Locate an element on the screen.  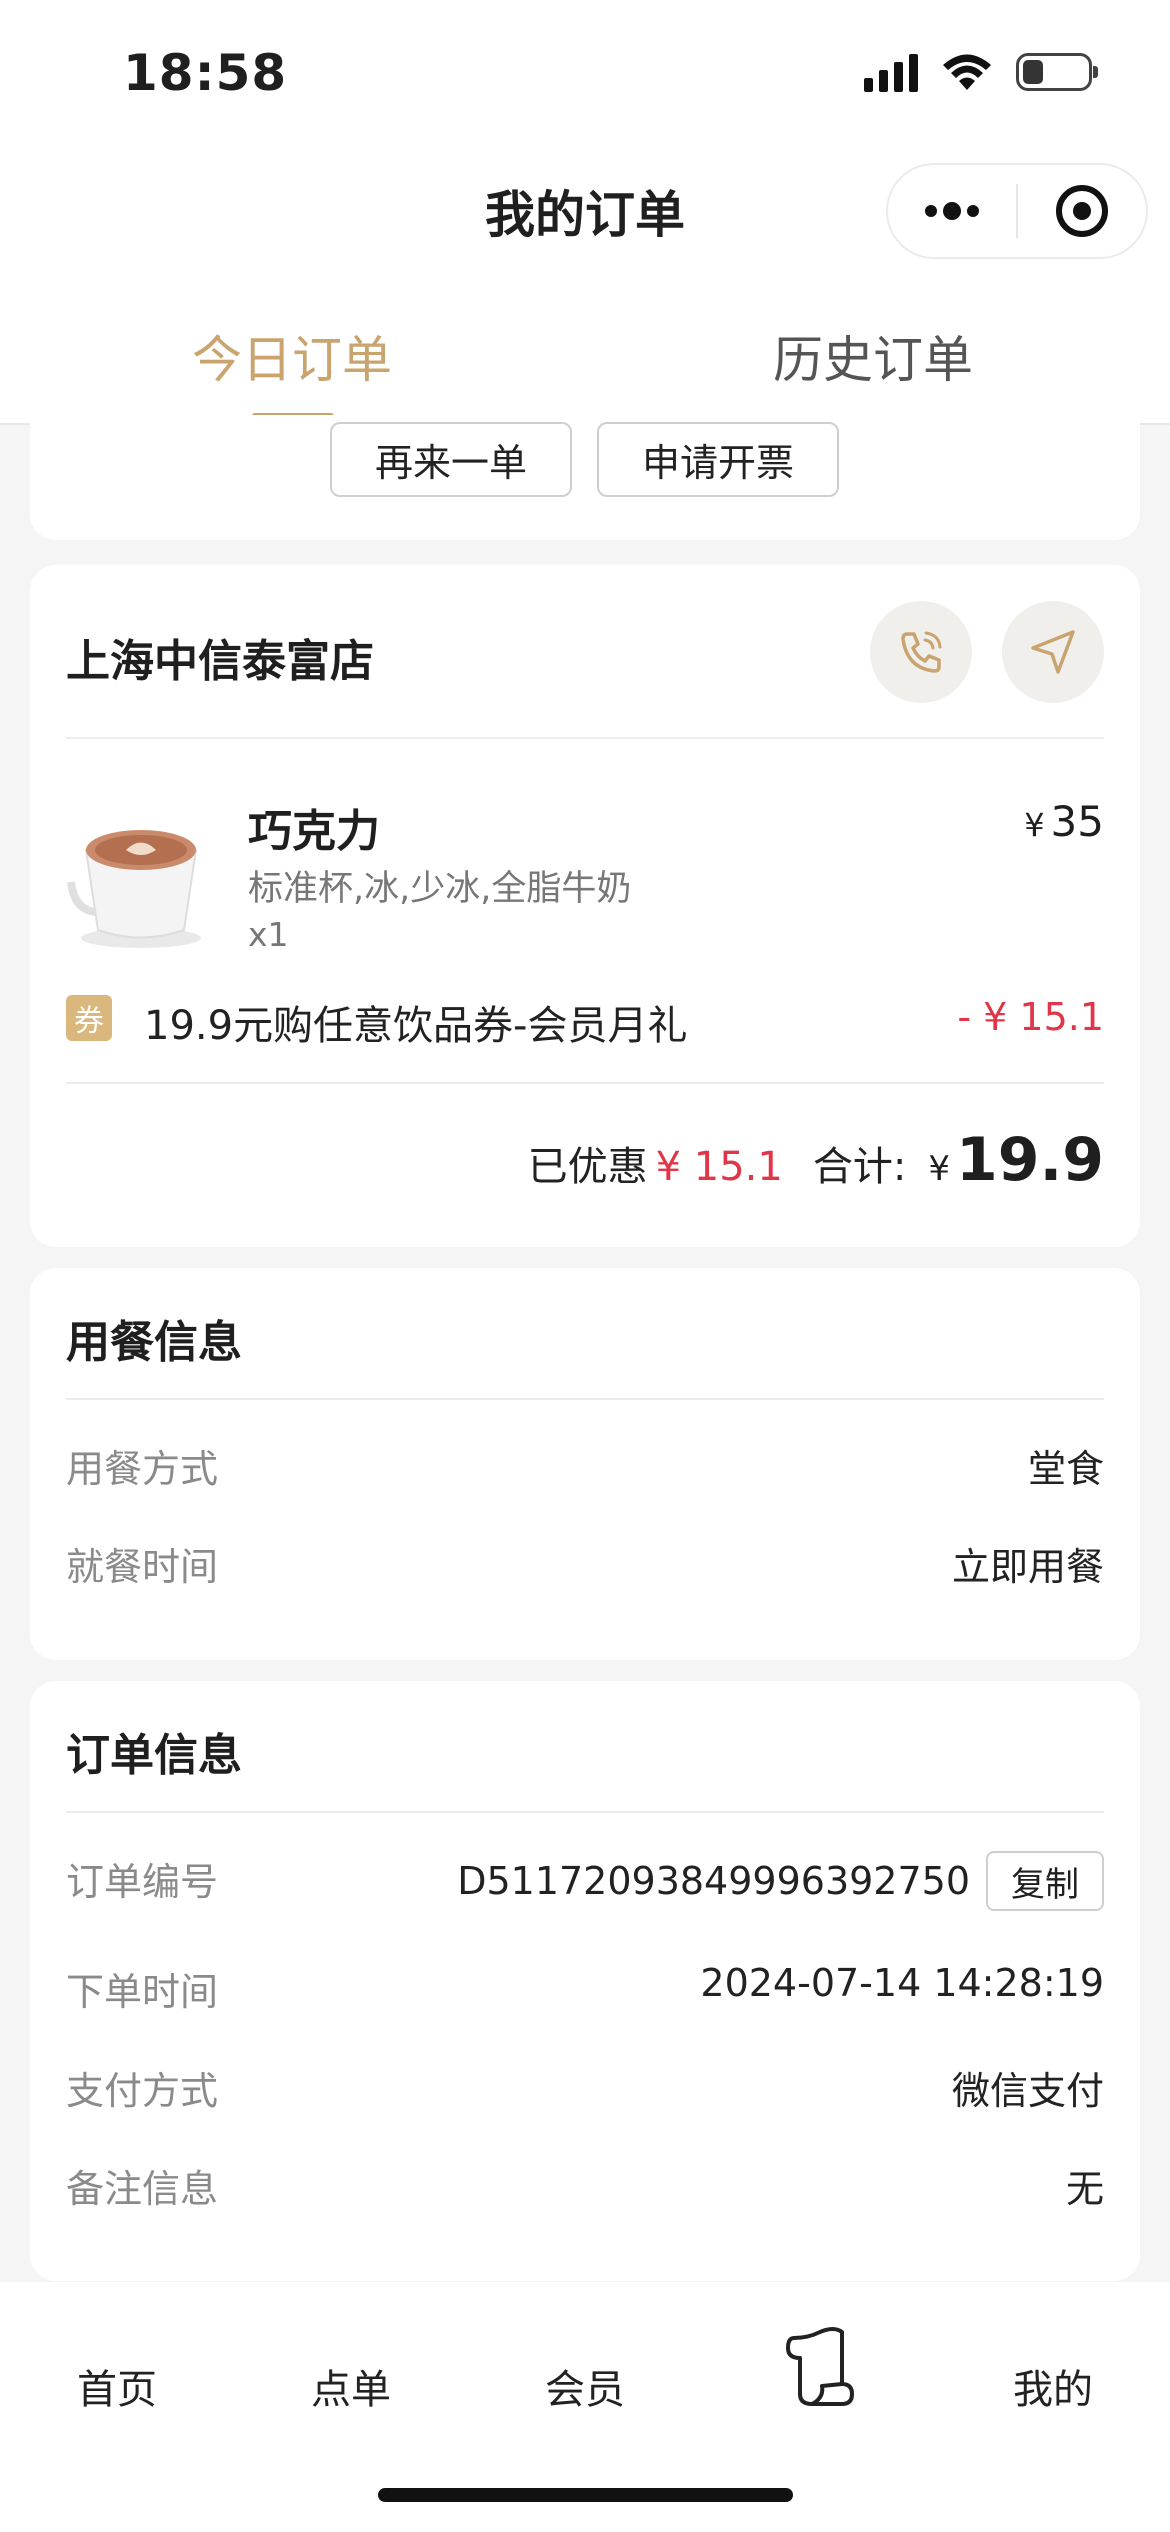
navigate-button is located at coordinates (1053, 652).